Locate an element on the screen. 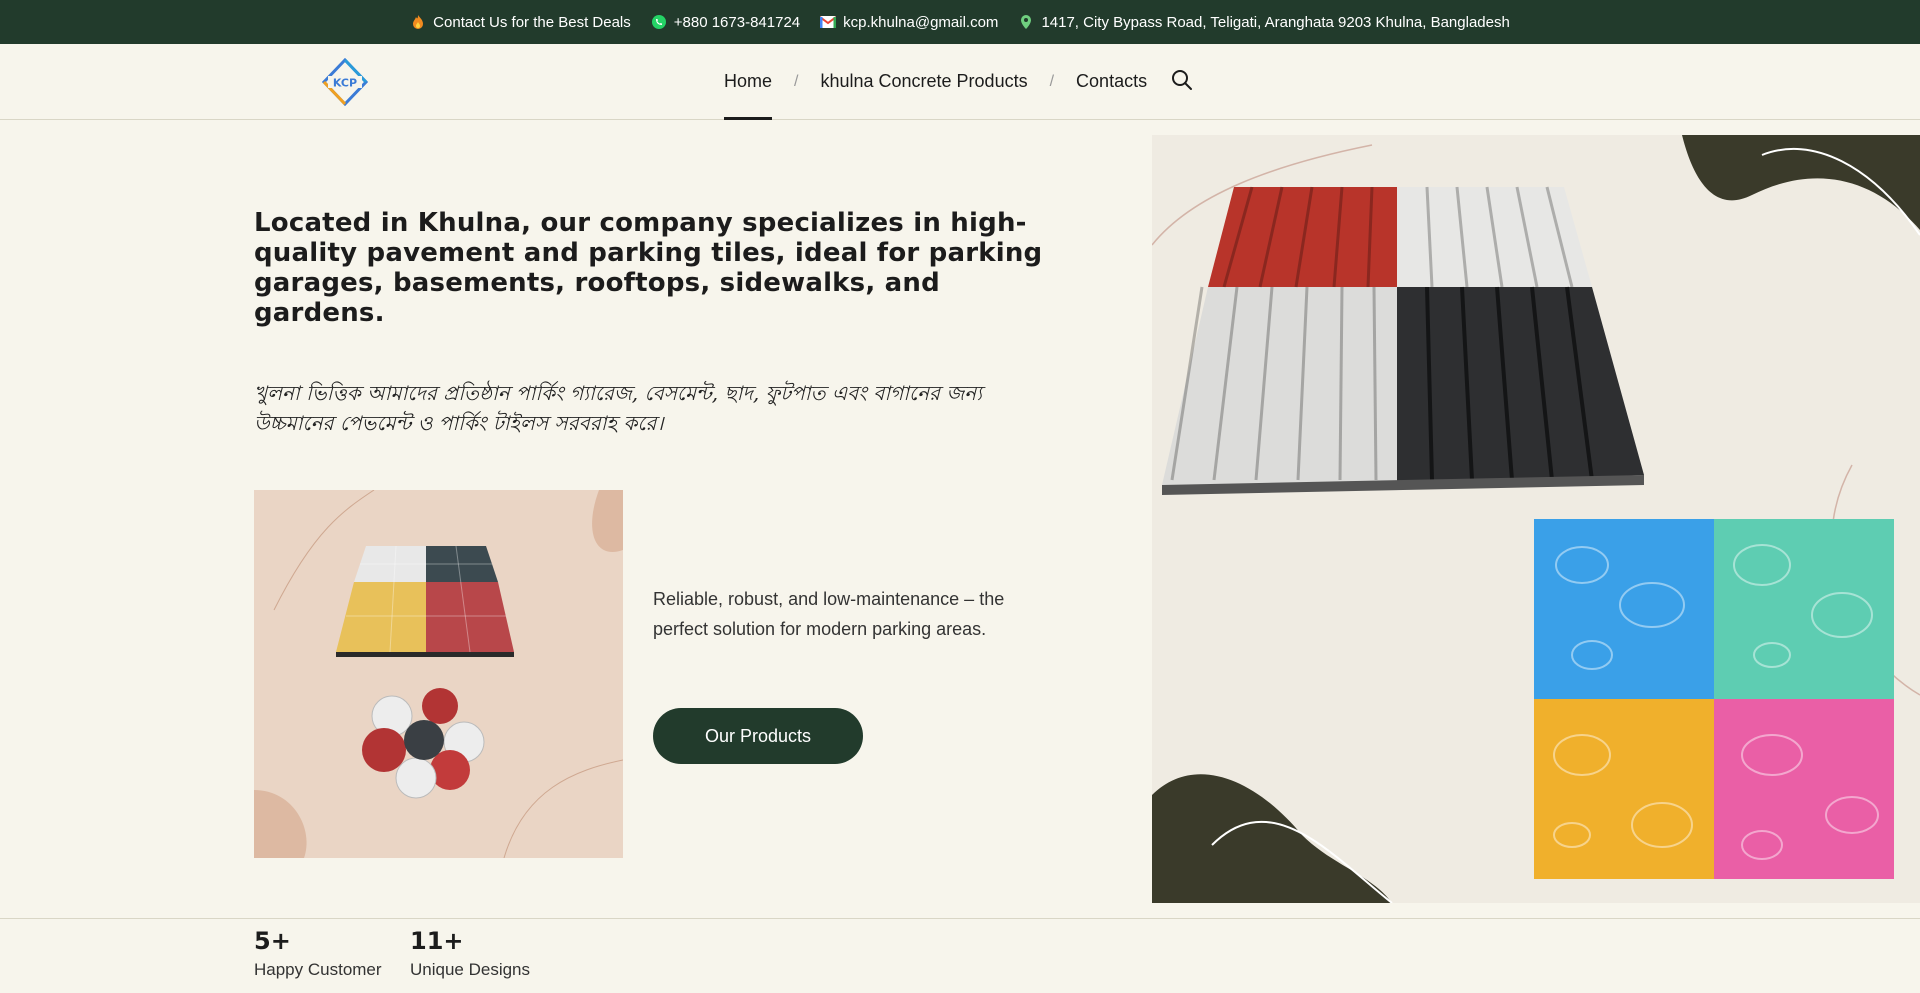 This screenshot has width=1920, height=993. topbar-deals-text: Contact Us for the Best Deals is located at coordinates (532, 22).